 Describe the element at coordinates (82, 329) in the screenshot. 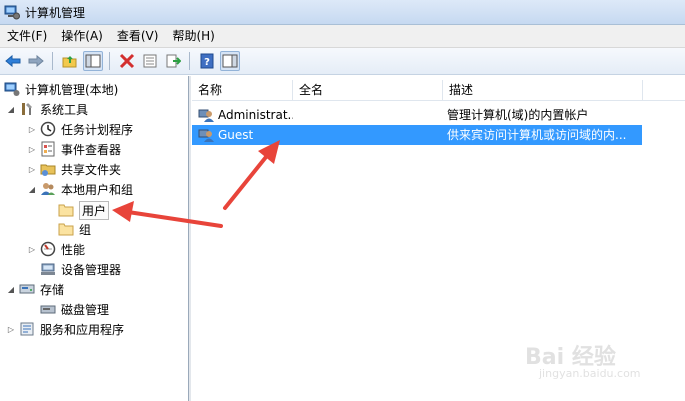

I see `tree-label: 服务和应用程序` at that location.